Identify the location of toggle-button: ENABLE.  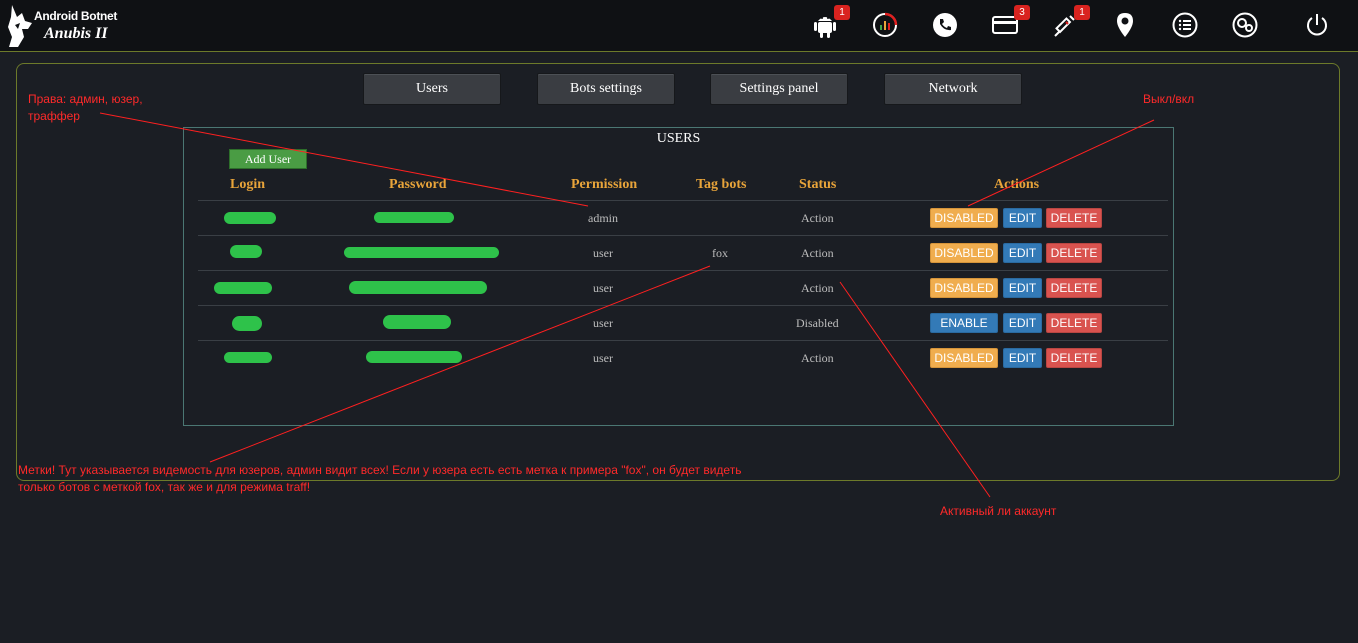
(964, 323).